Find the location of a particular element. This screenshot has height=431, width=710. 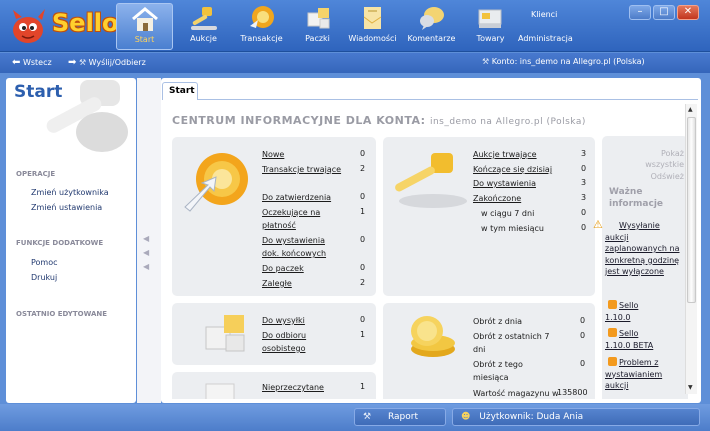

report-icon: ⚒ is located at coordinates (367, 417).